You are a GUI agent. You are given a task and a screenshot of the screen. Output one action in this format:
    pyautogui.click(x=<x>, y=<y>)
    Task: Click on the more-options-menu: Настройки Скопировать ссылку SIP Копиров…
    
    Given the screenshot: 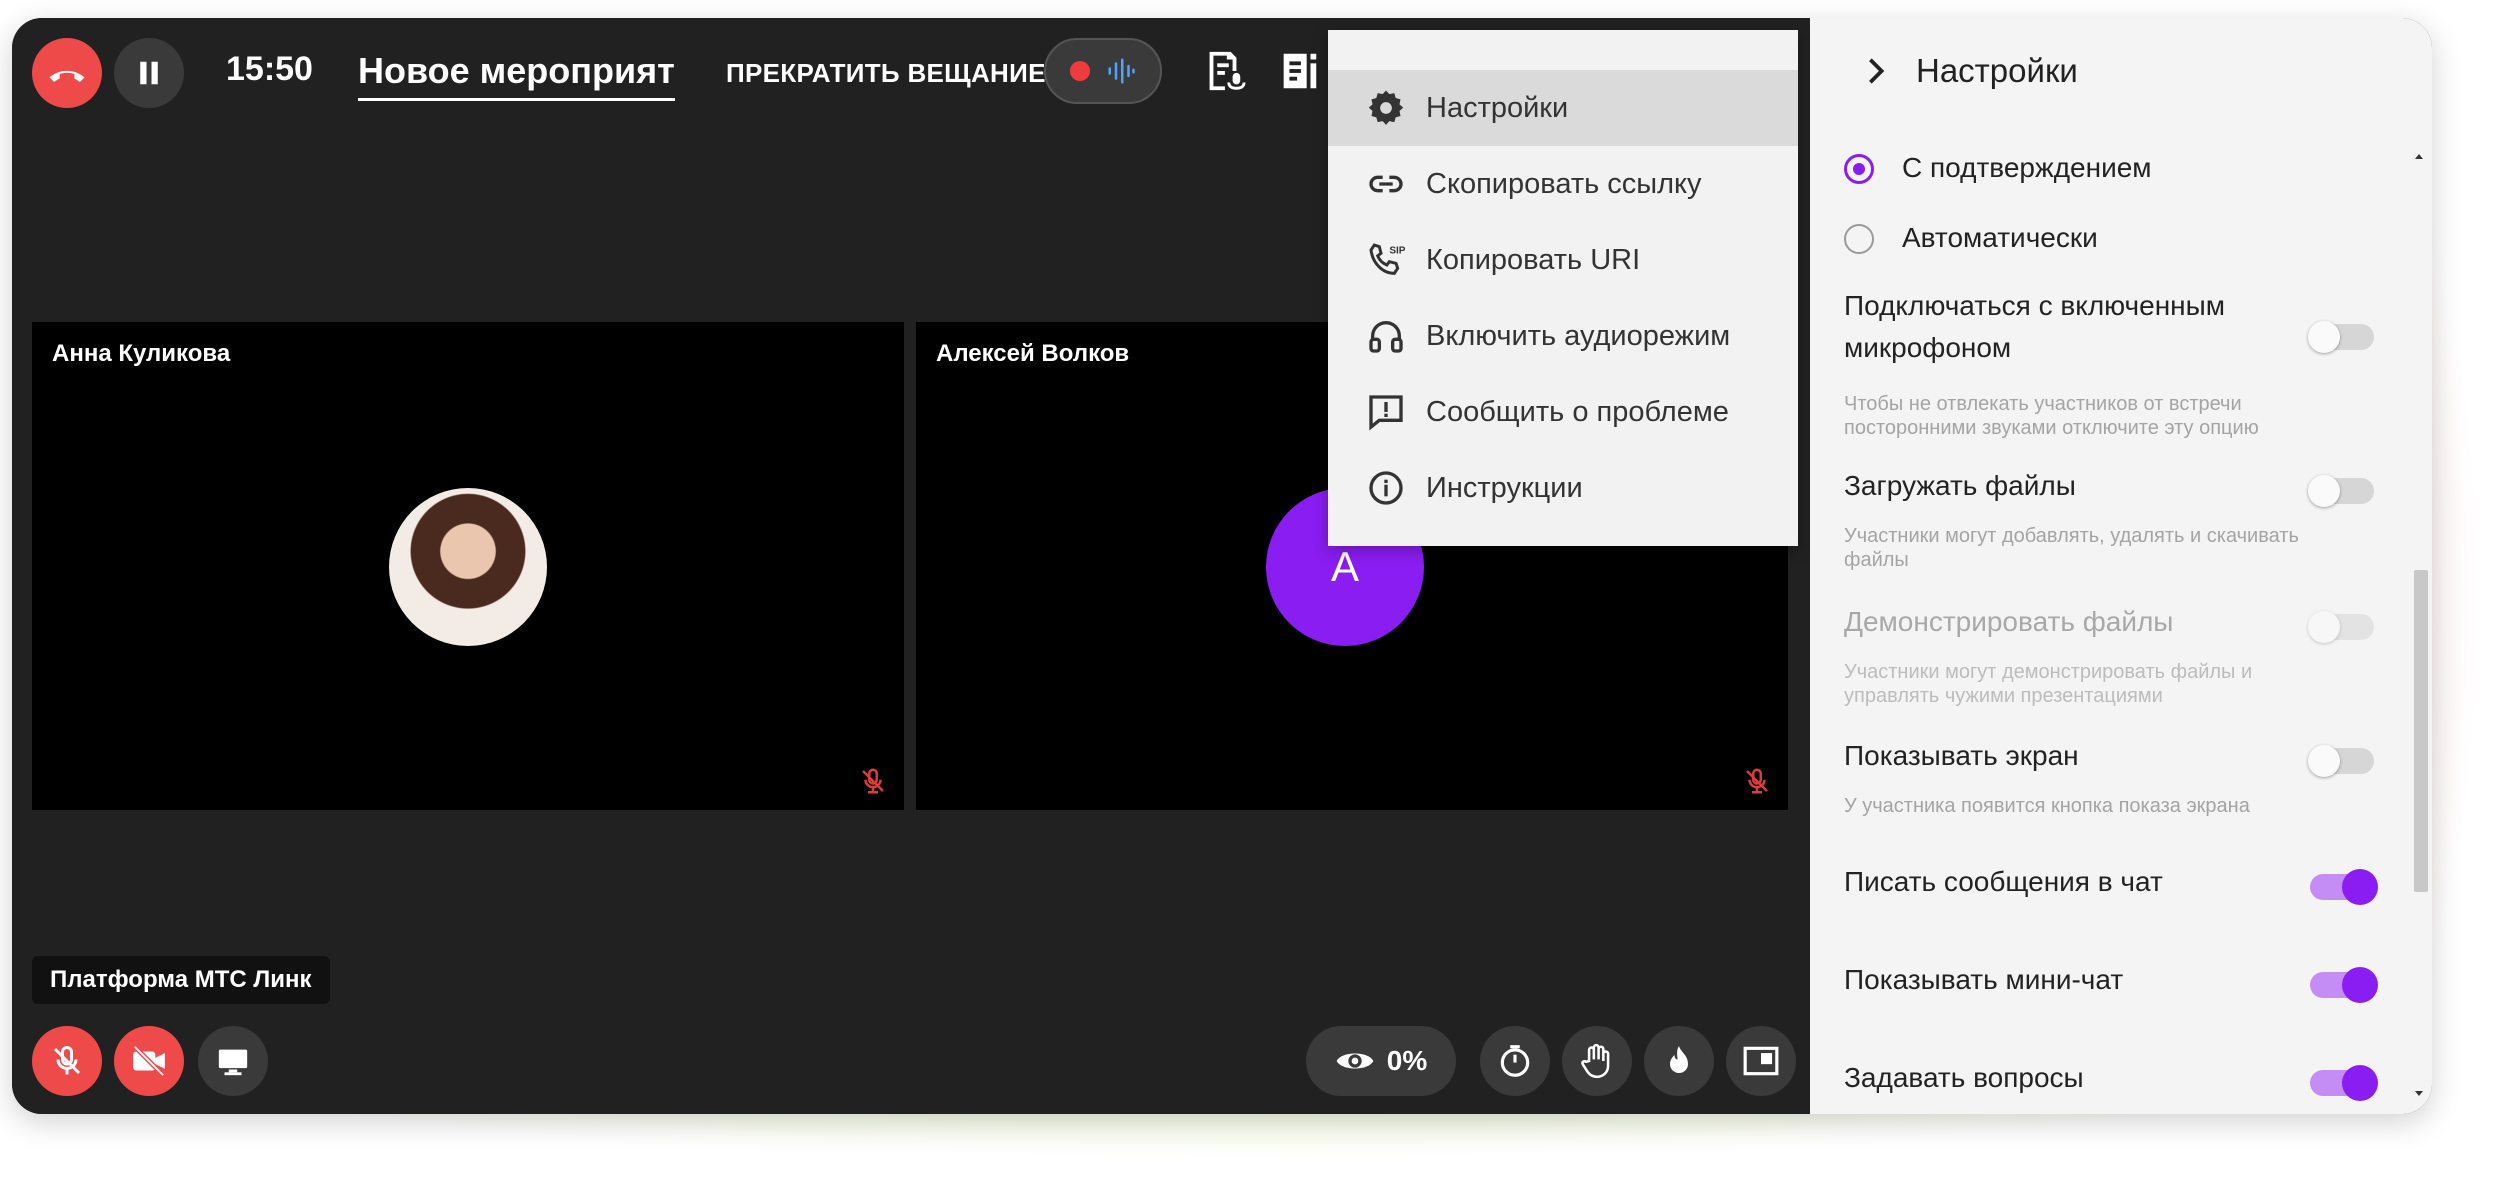 What is the action you would take?
    pyautogui.click(x=1563, y=288)
    